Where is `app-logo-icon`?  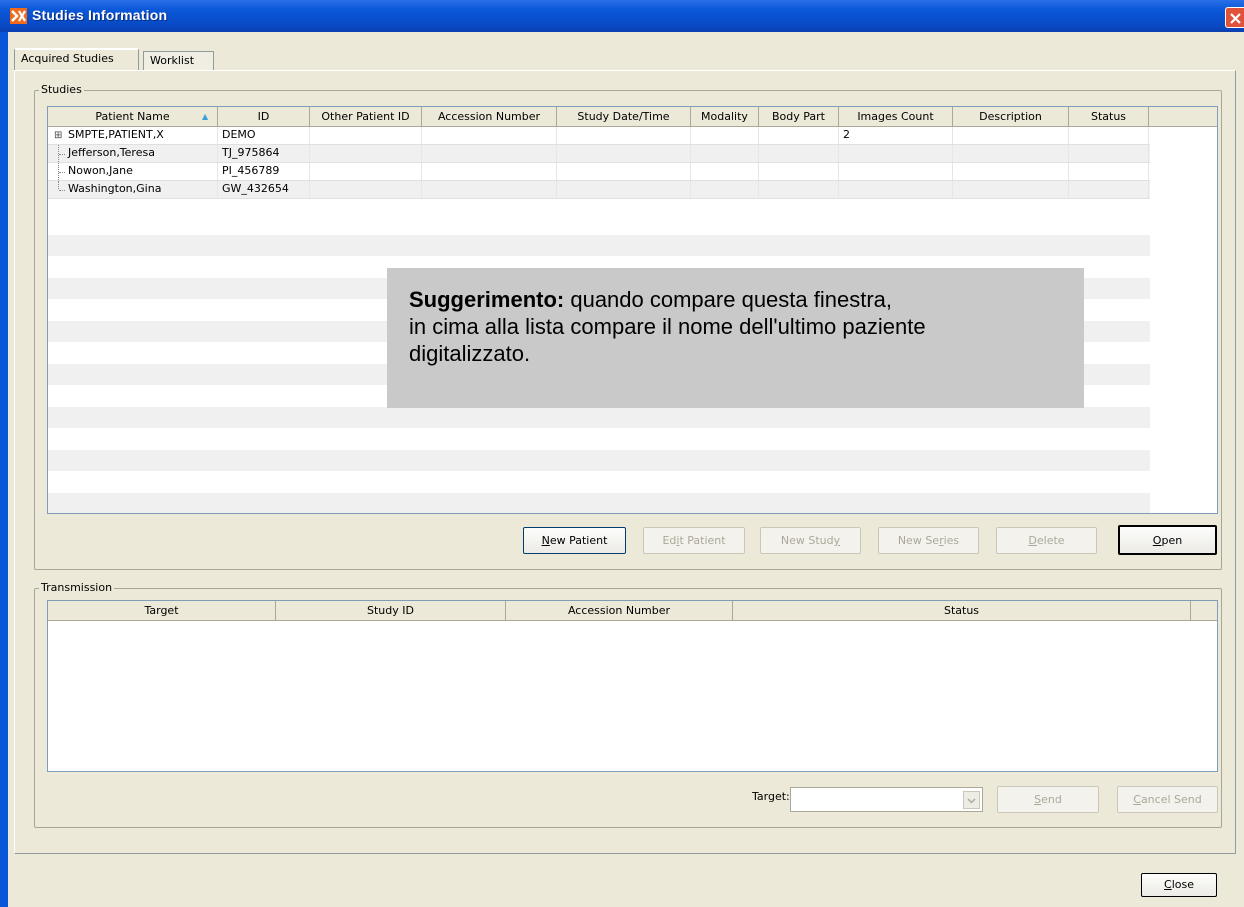
app-logo-icon is located at coordinates (18, 16).